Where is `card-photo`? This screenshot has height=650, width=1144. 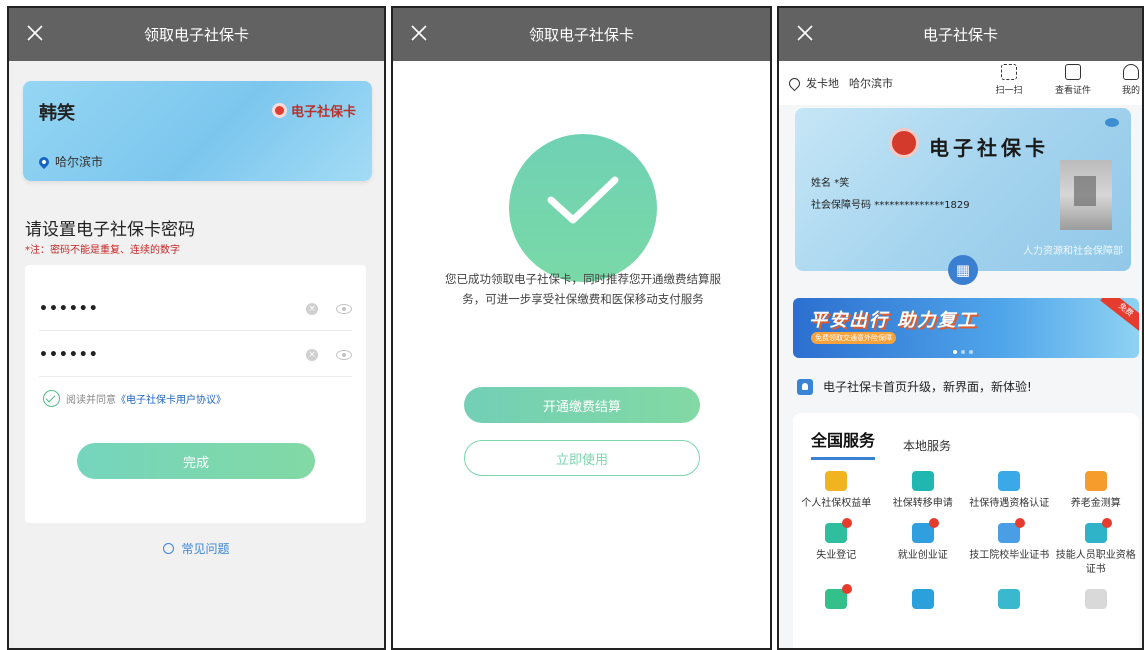 card-photo is located at coordinates (1086, 195).